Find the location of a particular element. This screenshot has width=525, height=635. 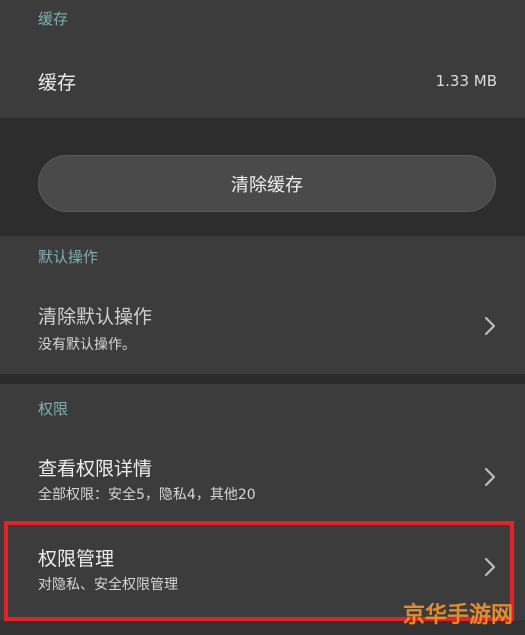

permissions-section-label: 权限 is located at coordinates (53, 409).